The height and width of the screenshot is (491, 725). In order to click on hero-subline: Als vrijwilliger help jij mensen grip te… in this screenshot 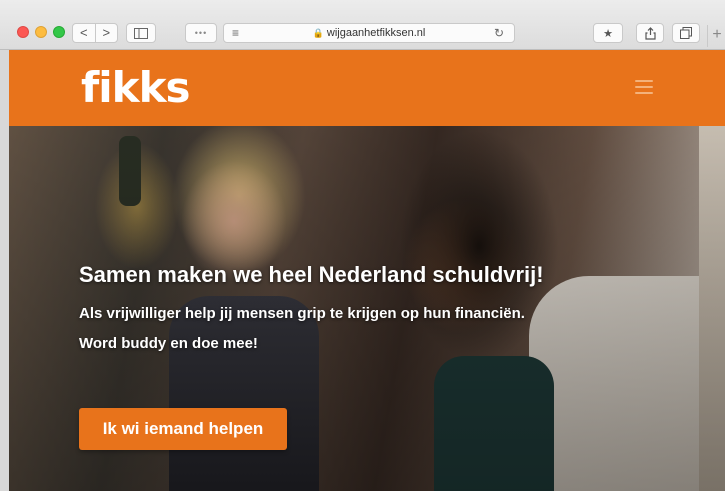, I will do `click(302, 313)`.